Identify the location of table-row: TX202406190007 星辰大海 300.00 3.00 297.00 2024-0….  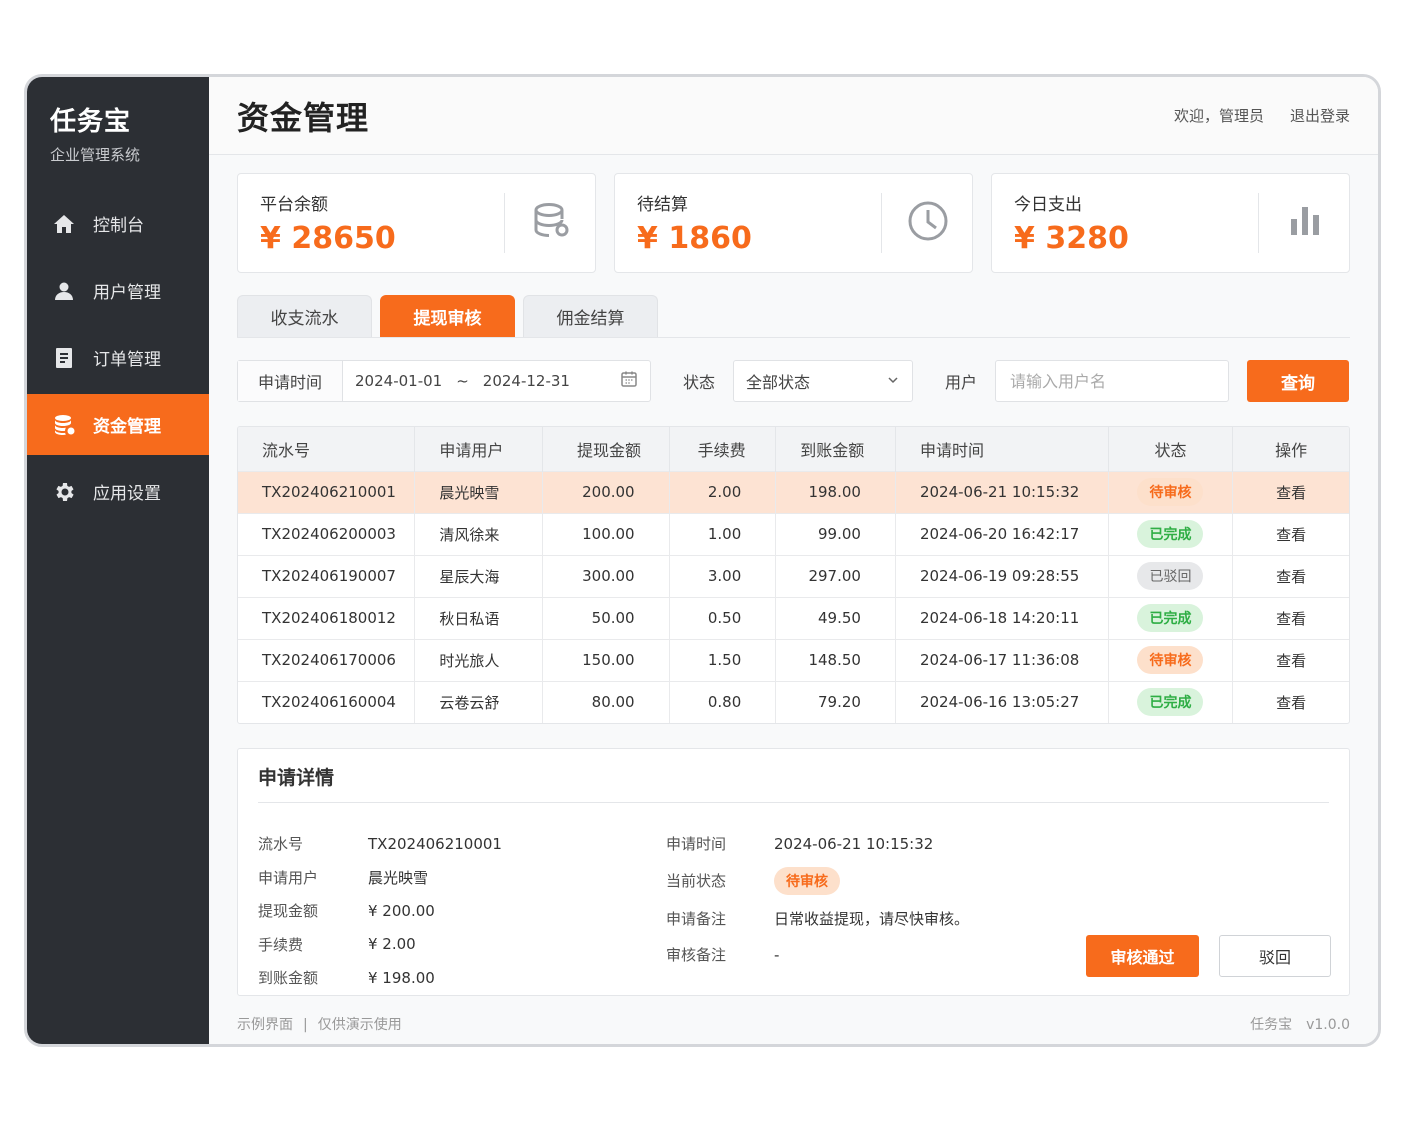
(793, 575).